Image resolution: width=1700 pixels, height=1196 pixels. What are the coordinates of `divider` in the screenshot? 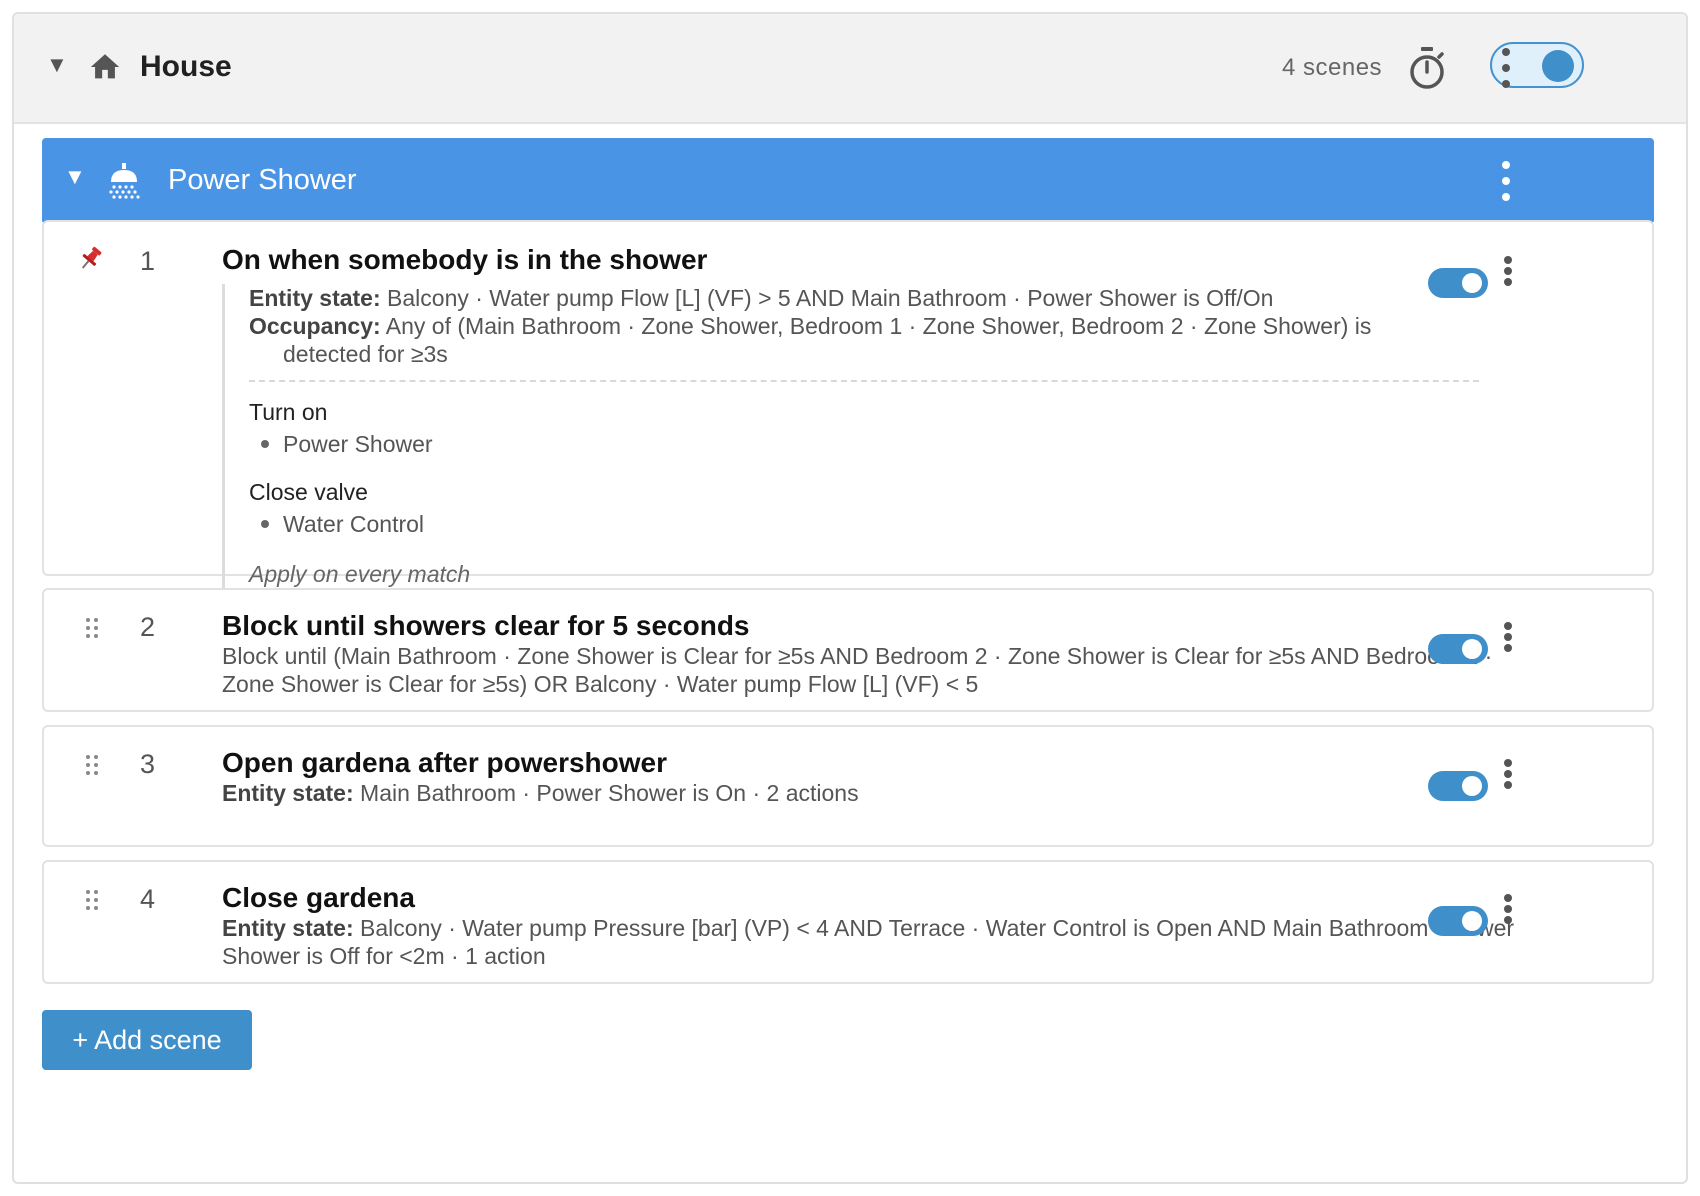 It's located at (864, 381).